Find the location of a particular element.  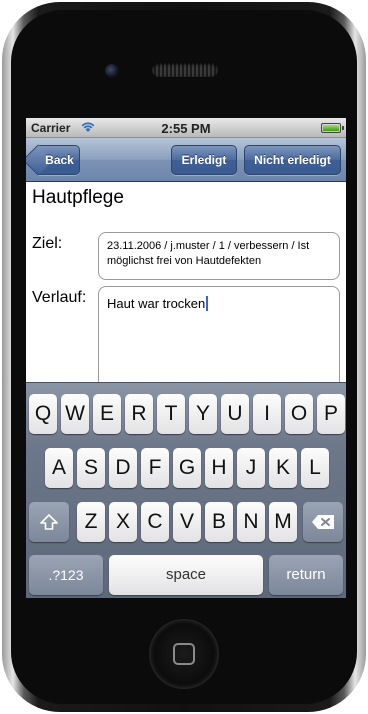

key-g: G is located at coordinates (187, 468).